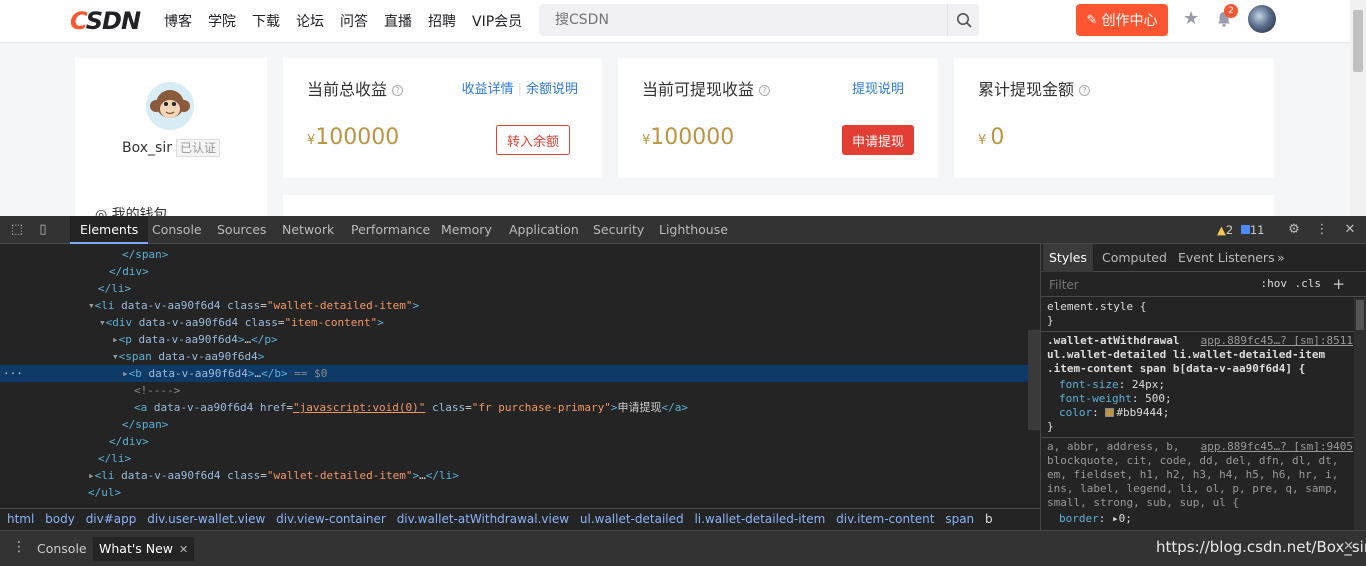 The width and height of the screenshot is (1366, 566). I want to click on breadcrumb-item-current: b, so click(989, 519).